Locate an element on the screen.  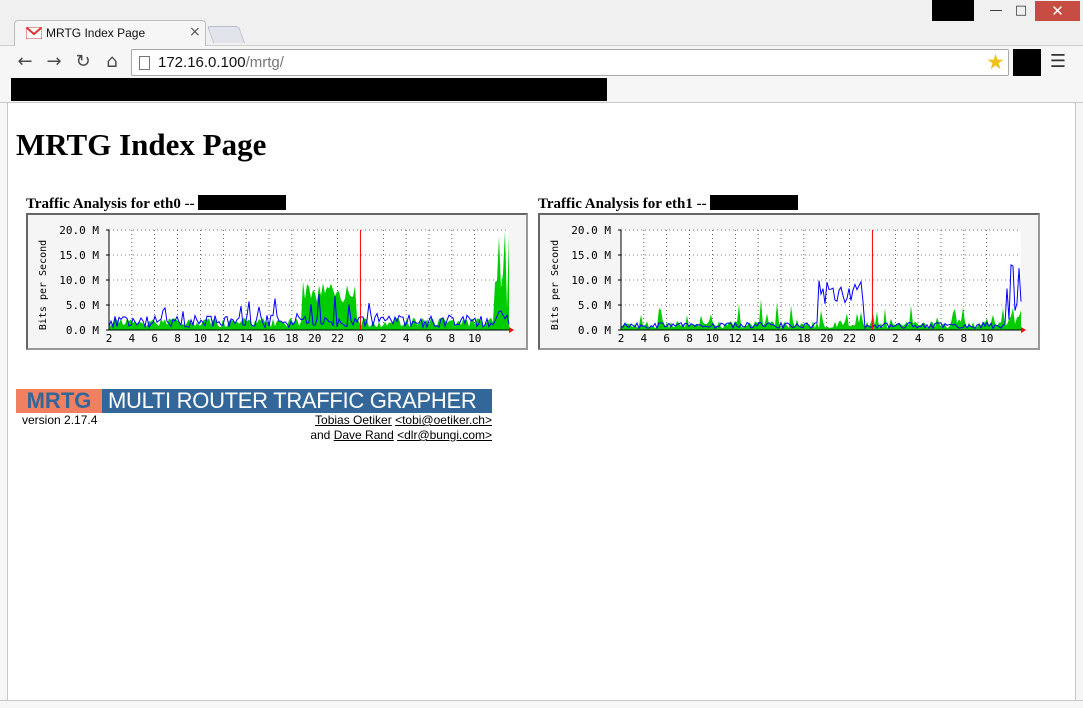
browser-tab: MRTG Index Page × is located at coordinates (110, 33).